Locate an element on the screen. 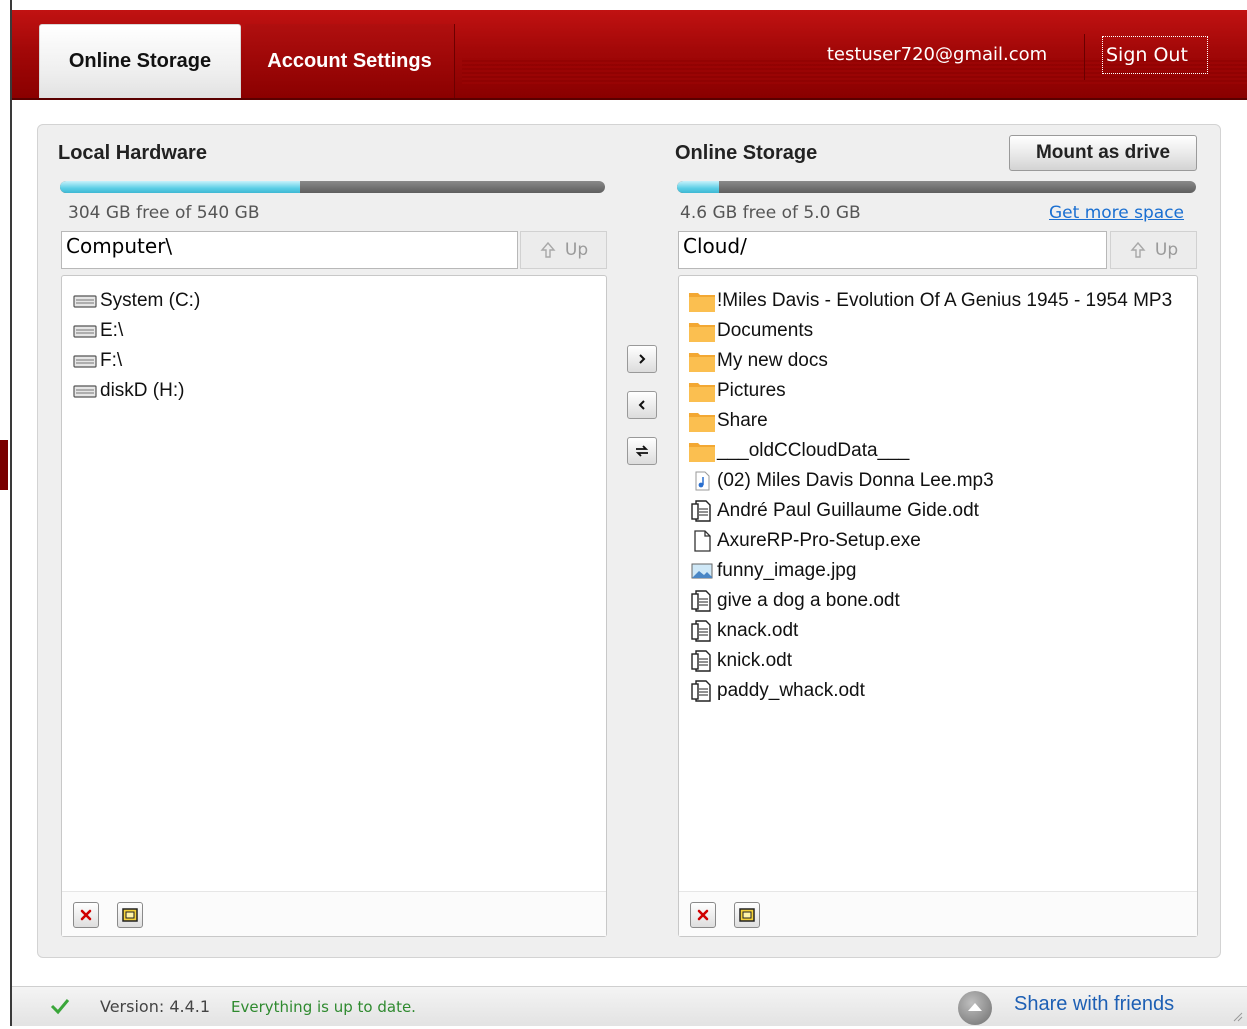 The width and height of the screenshot is (1247, 1029). online-item-label: ___oldCCloudData___ is located at coordinates (813, 450).